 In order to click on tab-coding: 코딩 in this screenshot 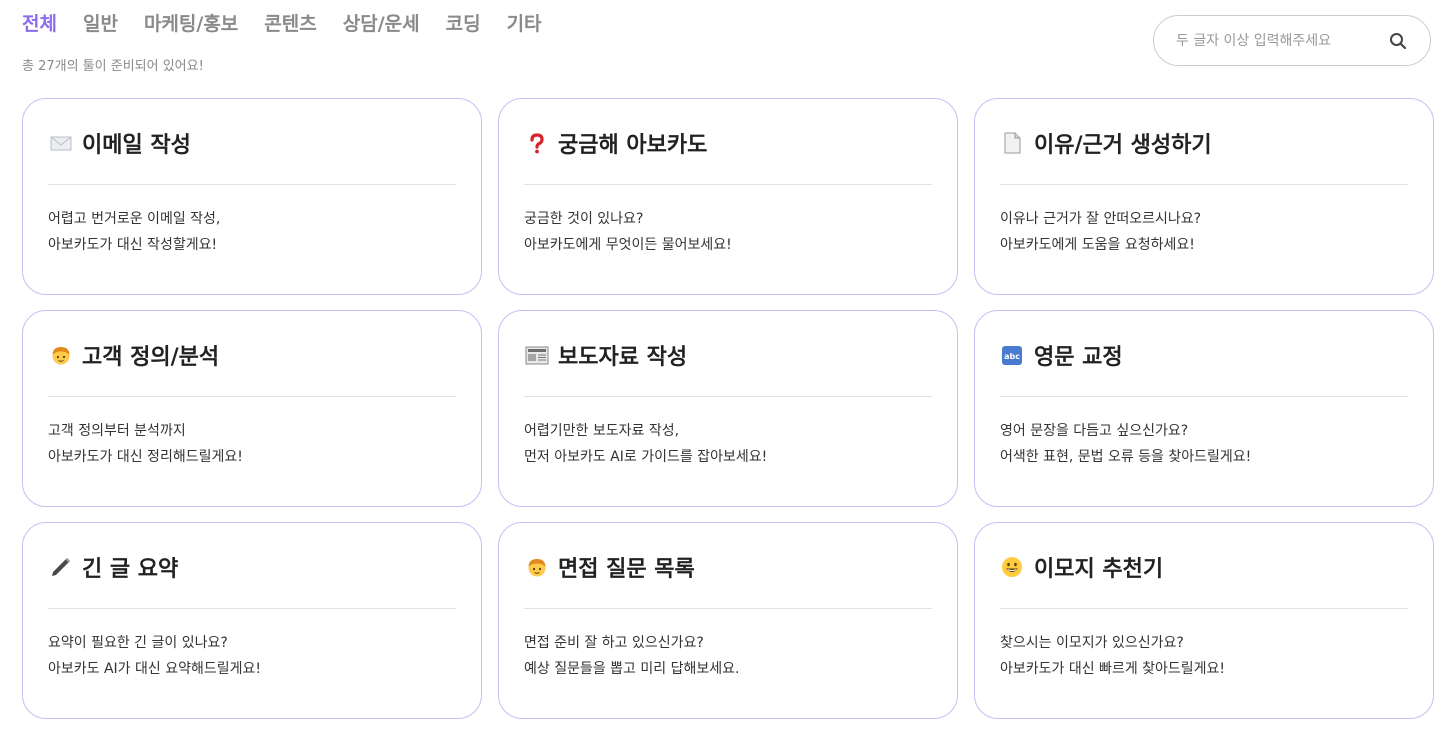, I will do `click(463, 22)`.